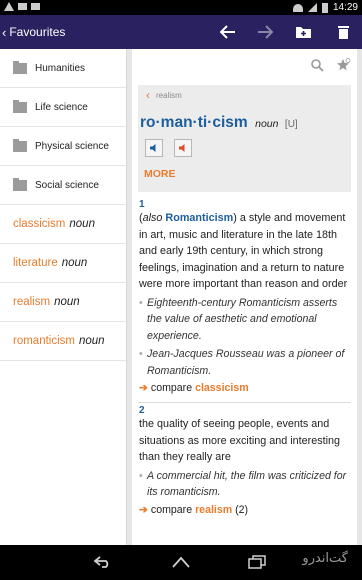 The width and height of the screenshot is (362, 580). I want to click on audio-uk-button, so click(154, 148).